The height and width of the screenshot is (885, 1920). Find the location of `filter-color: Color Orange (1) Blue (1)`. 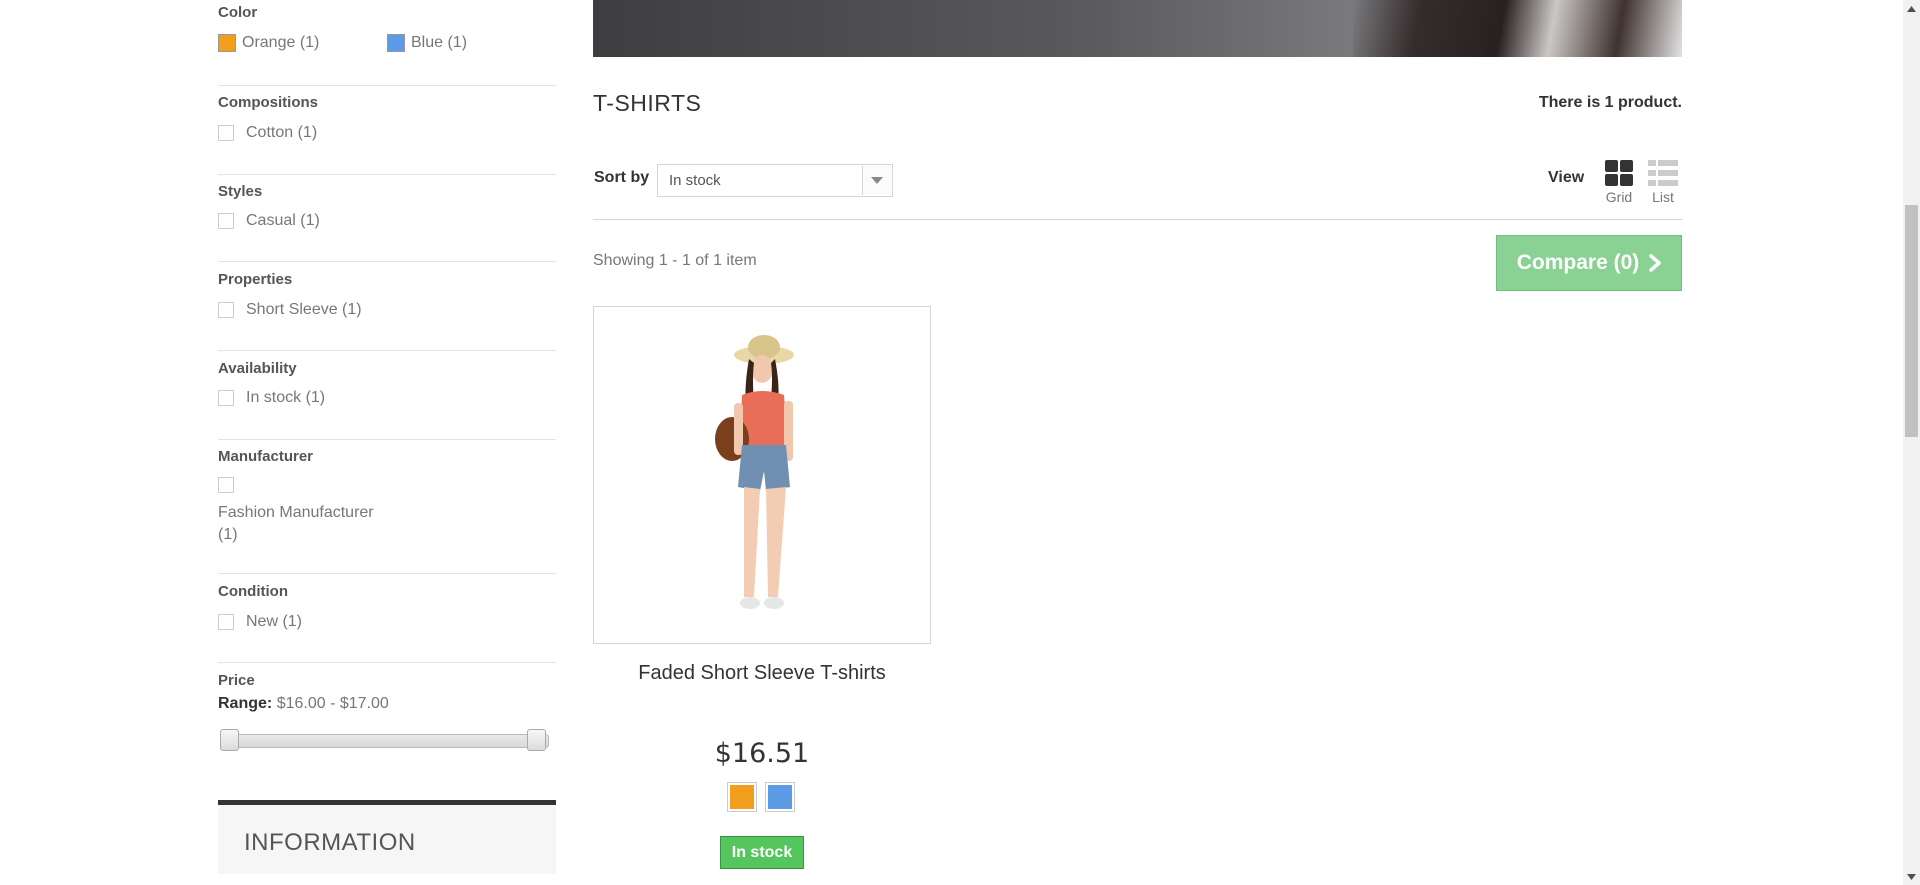

filter-color: Color Orange (1) Blue (1) is located at coordinates (387, 43).